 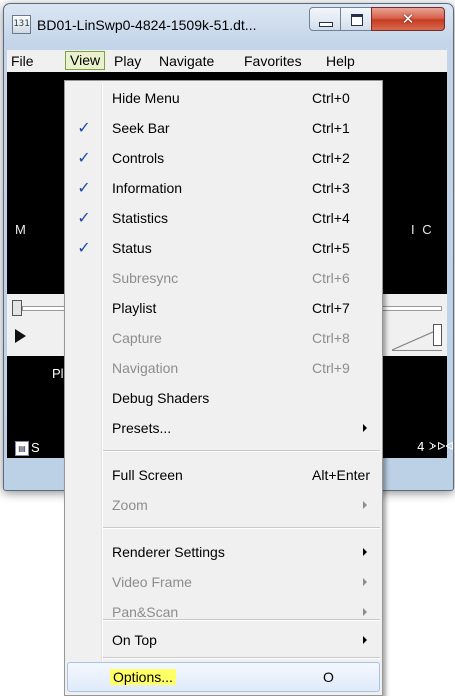 I want to click on menu-item-label: Navigation, so click(x=145, y=368).